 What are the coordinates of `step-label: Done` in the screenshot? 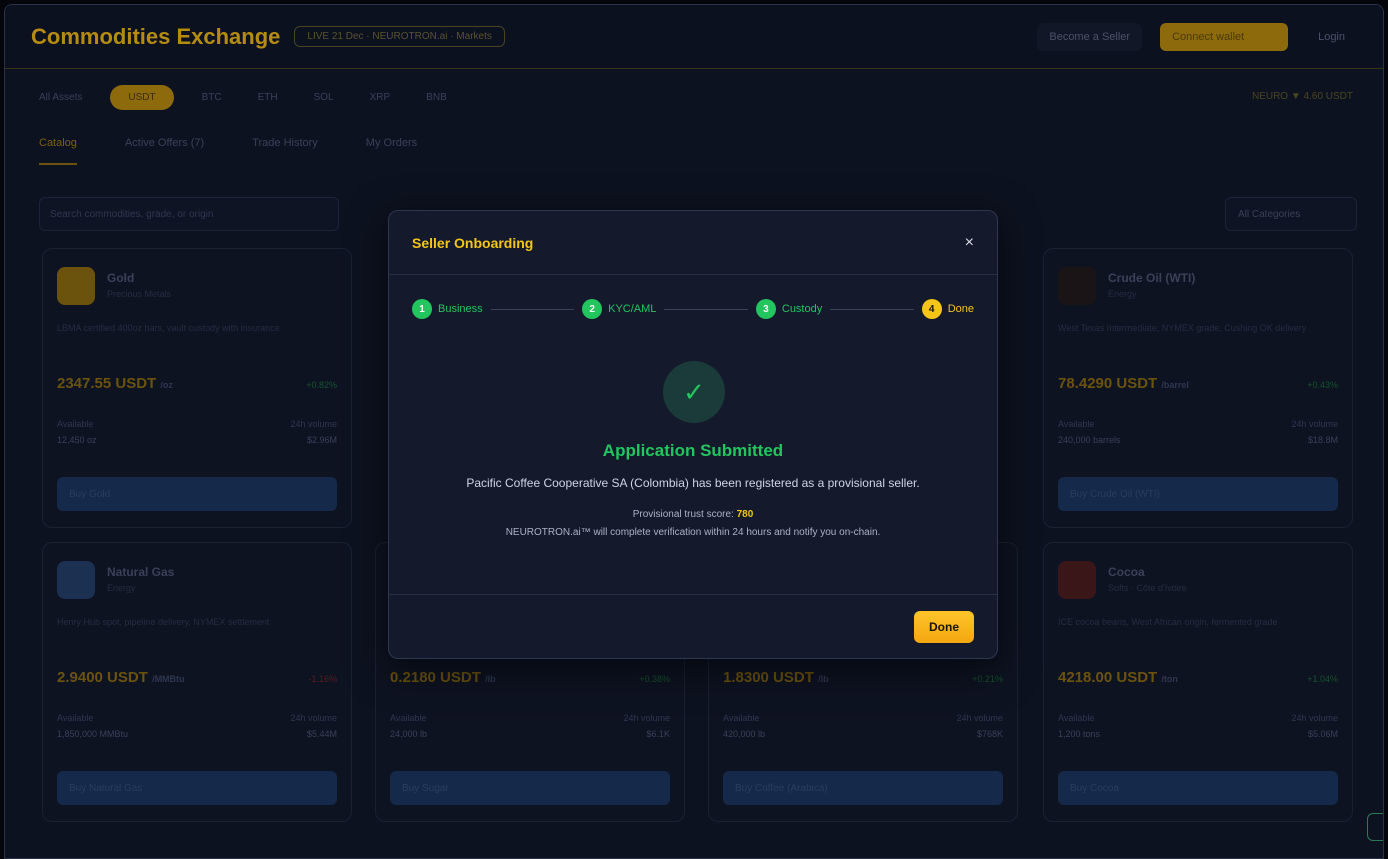 It's located at (960, 309).